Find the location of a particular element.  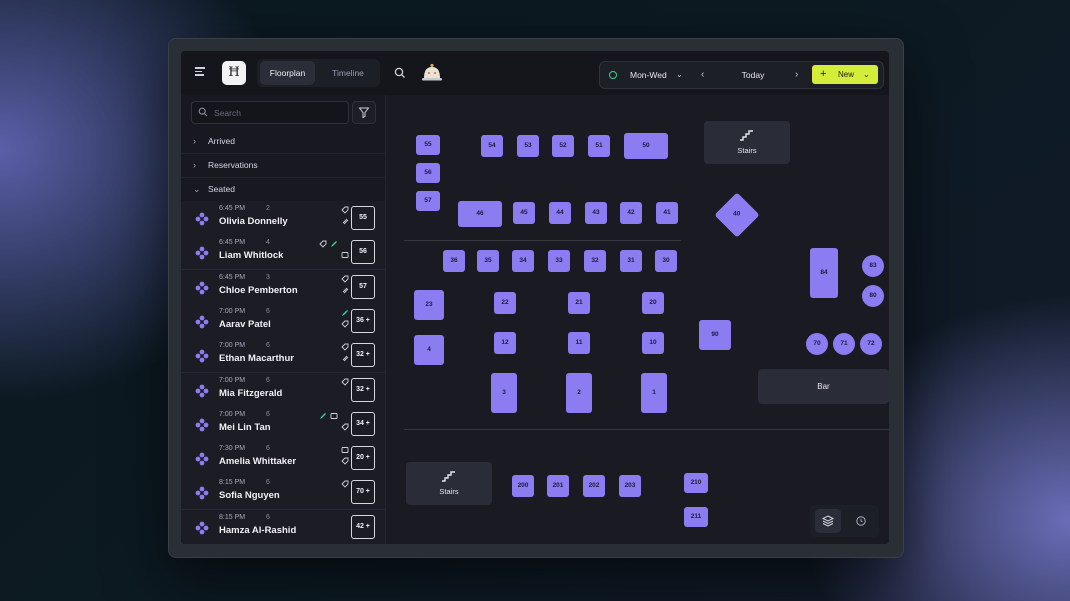

history-button is located at coordinates (861, 521).